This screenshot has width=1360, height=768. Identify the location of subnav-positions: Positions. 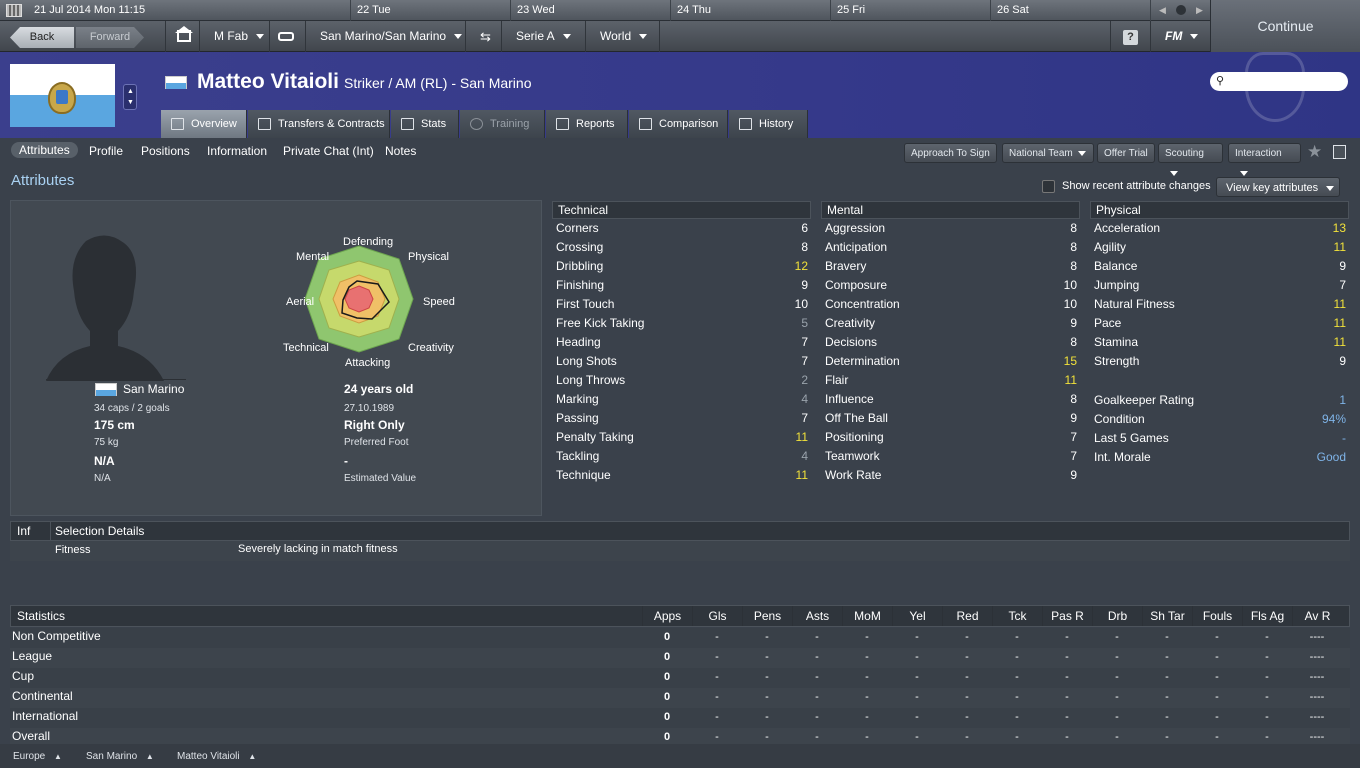
(165, 151).